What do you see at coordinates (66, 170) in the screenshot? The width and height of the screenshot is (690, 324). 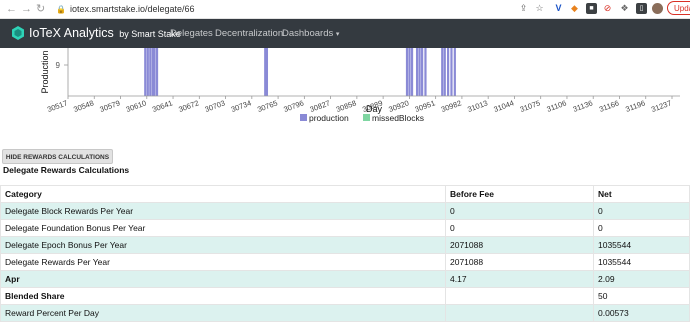 I see `rewards-section-title: Delegate Rewards Calculations` at bounding box center [66, 170].